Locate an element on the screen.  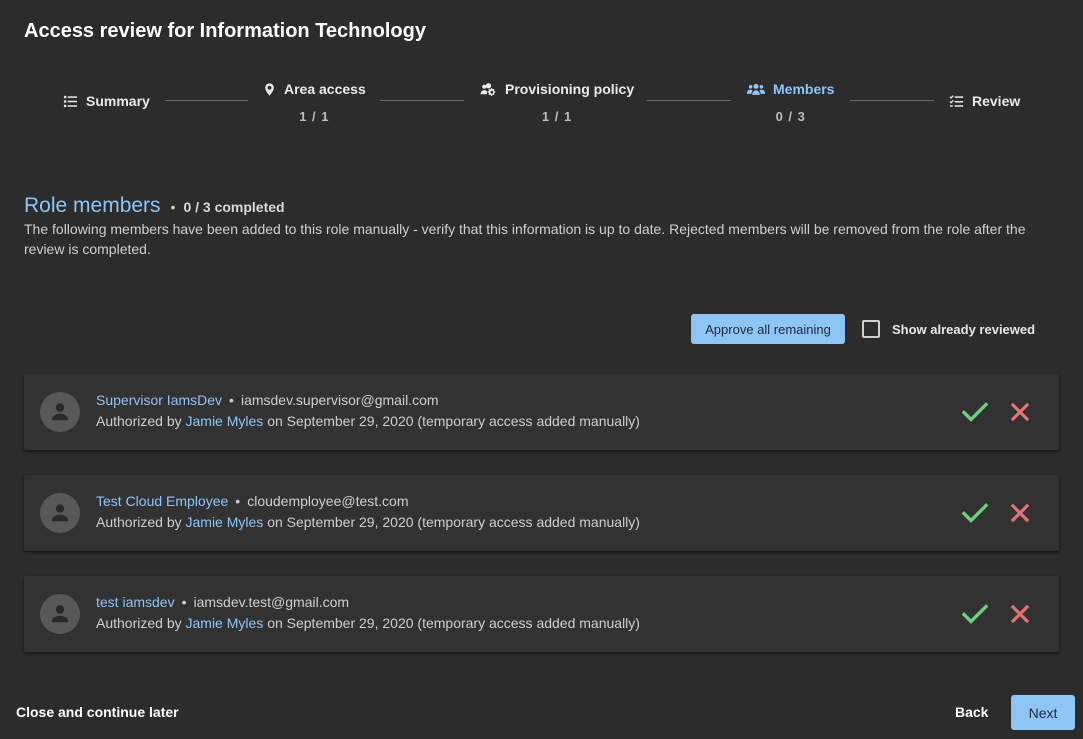
member-identity: test iamsdev • iamsdev.test@gmail.com is located at coordinates (222, 602).